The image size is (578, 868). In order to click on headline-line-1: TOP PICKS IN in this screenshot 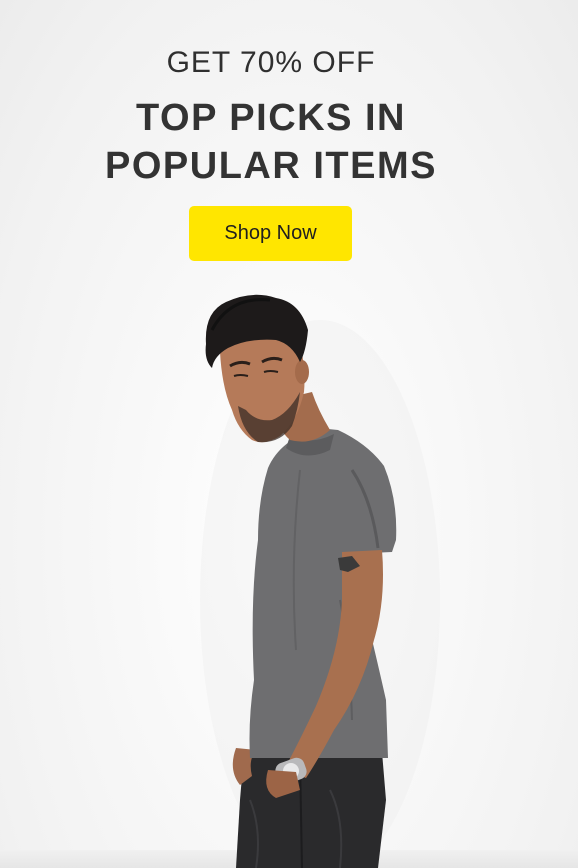, I will do `click(271, 118)`.